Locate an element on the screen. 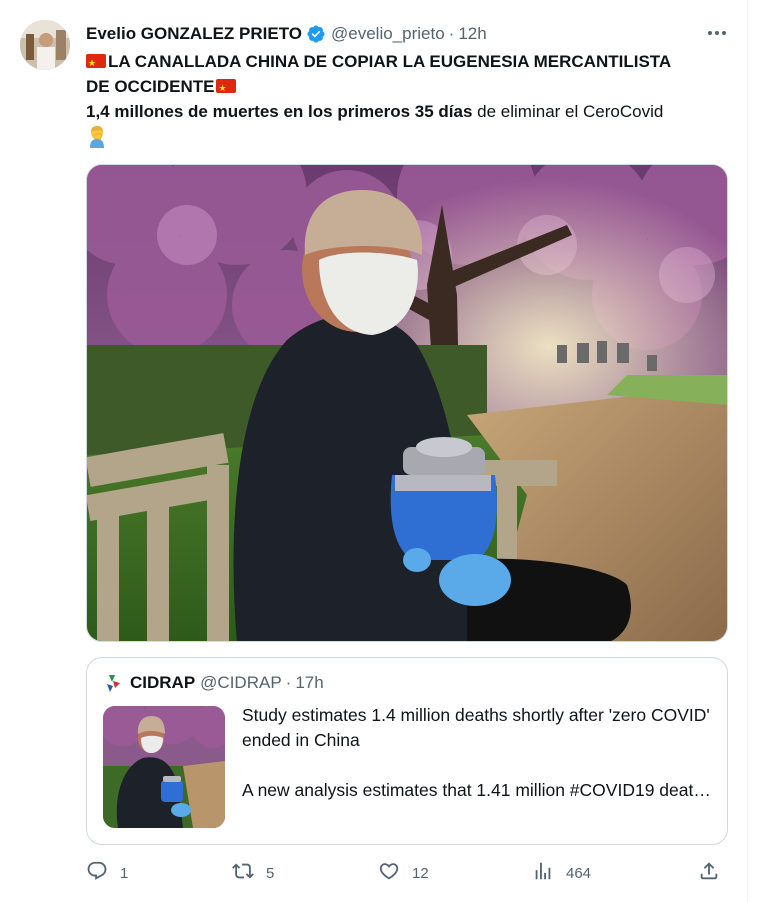  tweet-action-bar: 1 5 12 464 is located at coordinates (406, 873).